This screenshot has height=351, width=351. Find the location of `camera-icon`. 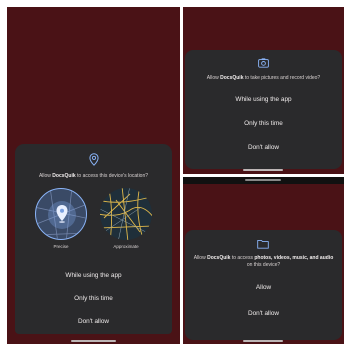

camera-icon is located at coordinates (263, 63).